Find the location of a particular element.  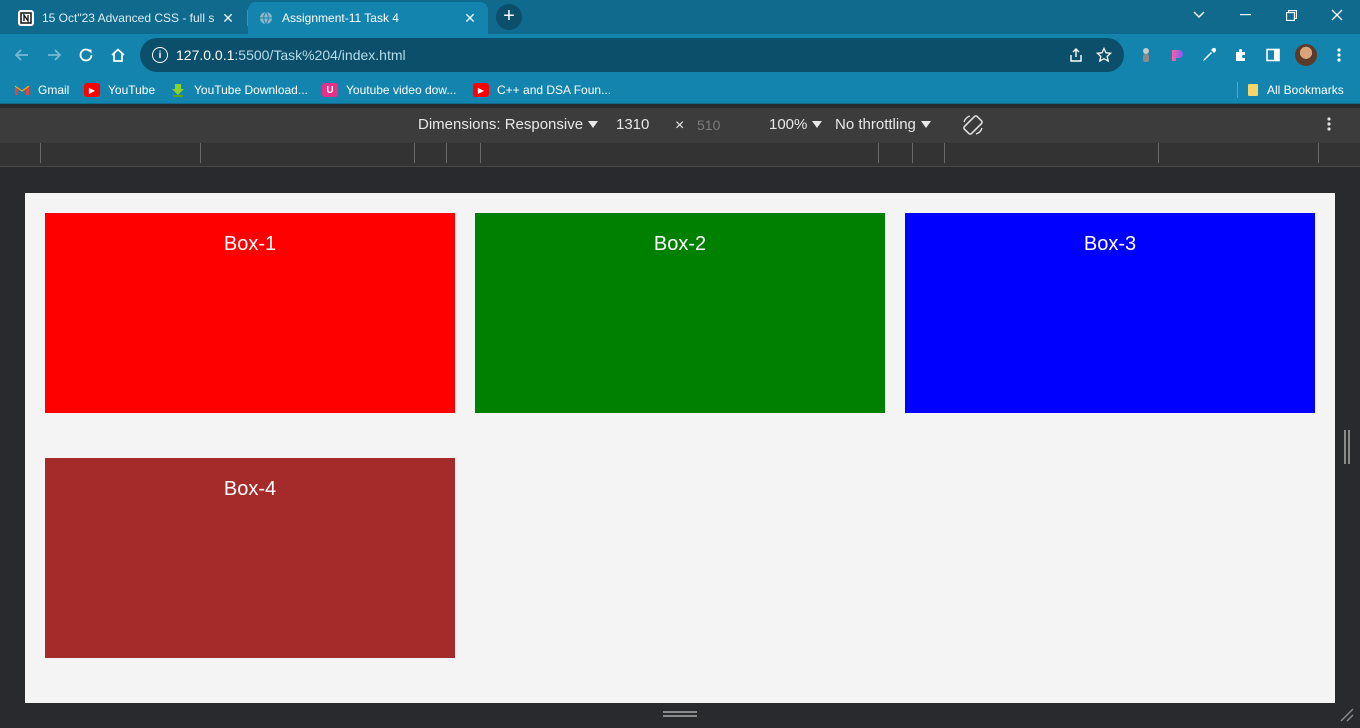

forward-icon is located at coordinates (54, 55).